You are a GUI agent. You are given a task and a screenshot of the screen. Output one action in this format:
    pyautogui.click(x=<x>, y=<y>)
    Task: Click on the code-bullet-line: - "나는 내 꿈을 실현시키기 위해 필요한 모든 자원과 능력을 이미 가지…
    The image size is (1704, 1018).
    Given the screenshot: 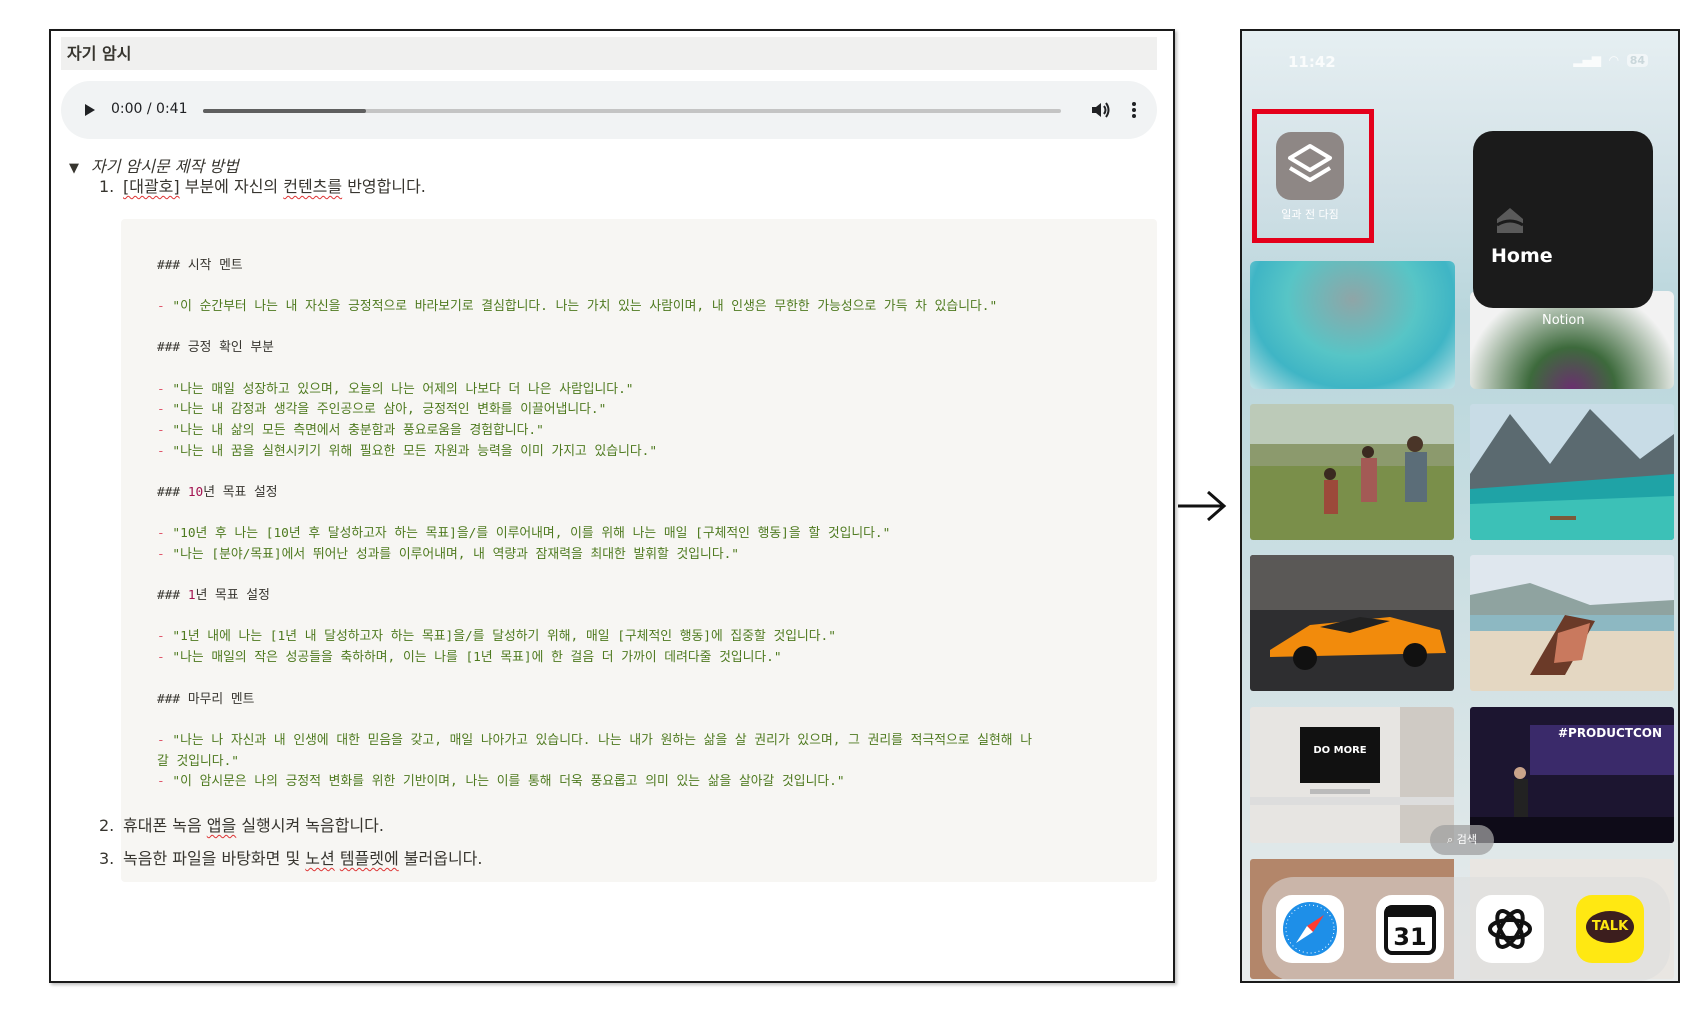 What is the action you would take?
    pyautogui.click(x=407, y=451)
    